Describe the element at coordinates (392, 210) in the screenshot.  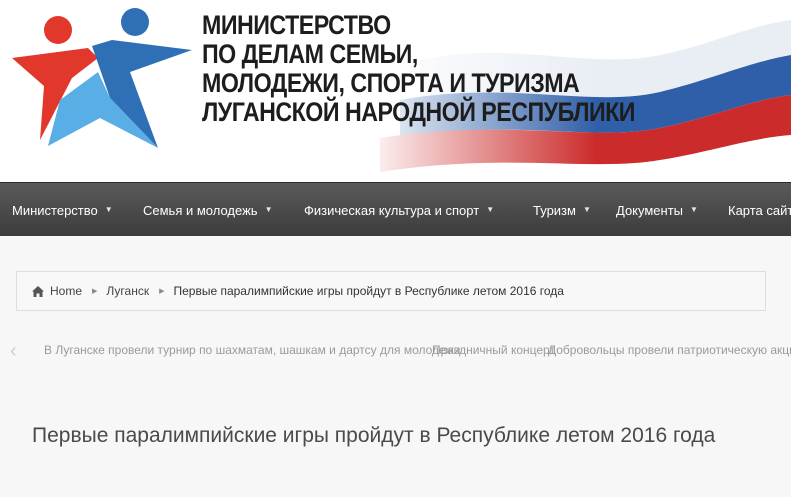
I see `nav-item-label: Физическая культура и спорт` at that location.